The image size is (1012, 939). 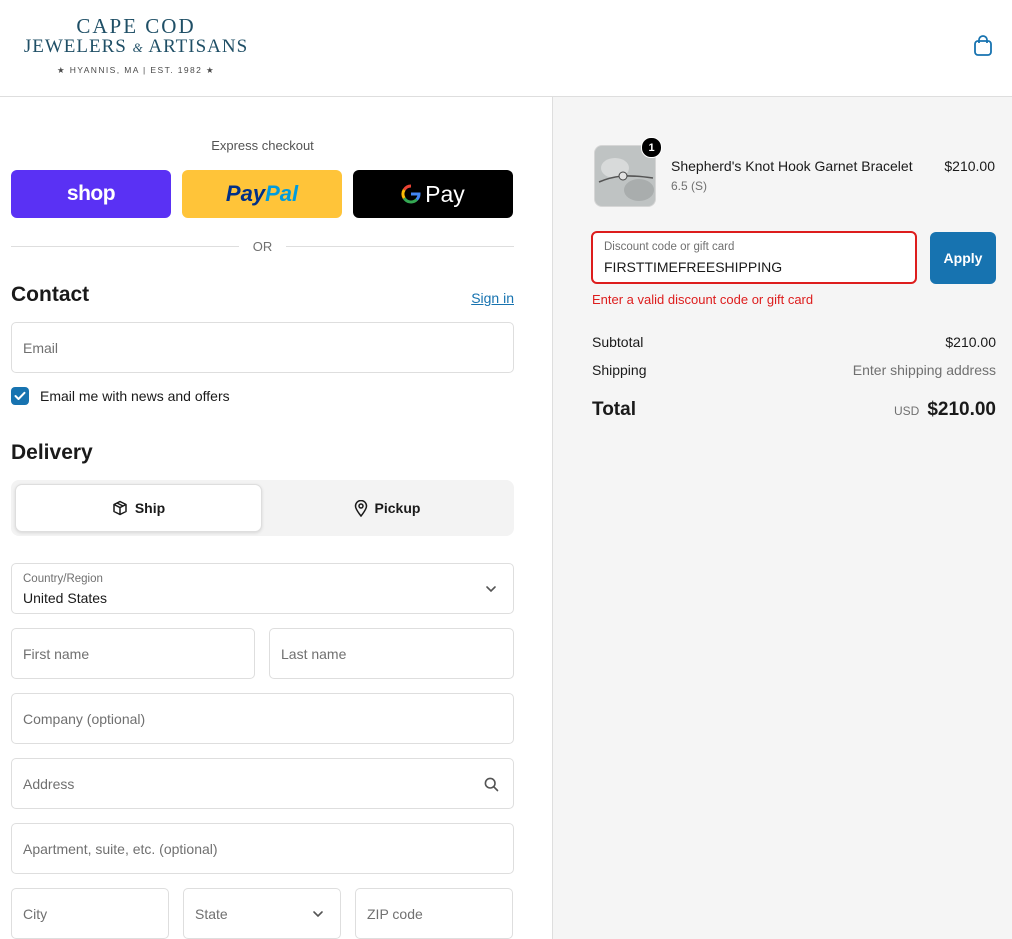 I want to click on logo-jewelers: JEWELERS, so click(x=75, y=46).